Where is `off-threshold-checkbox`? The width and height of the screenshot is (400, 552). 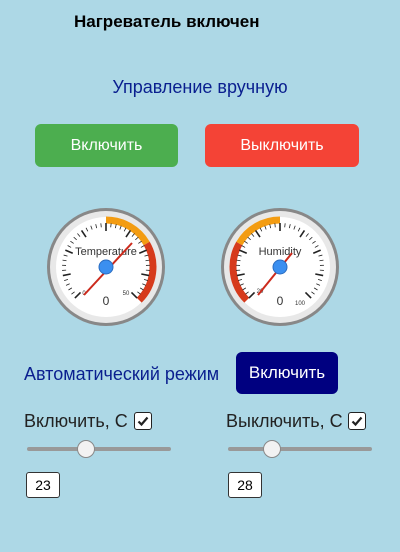 off-threshold-checkbox is located at coordinates (357, 421).